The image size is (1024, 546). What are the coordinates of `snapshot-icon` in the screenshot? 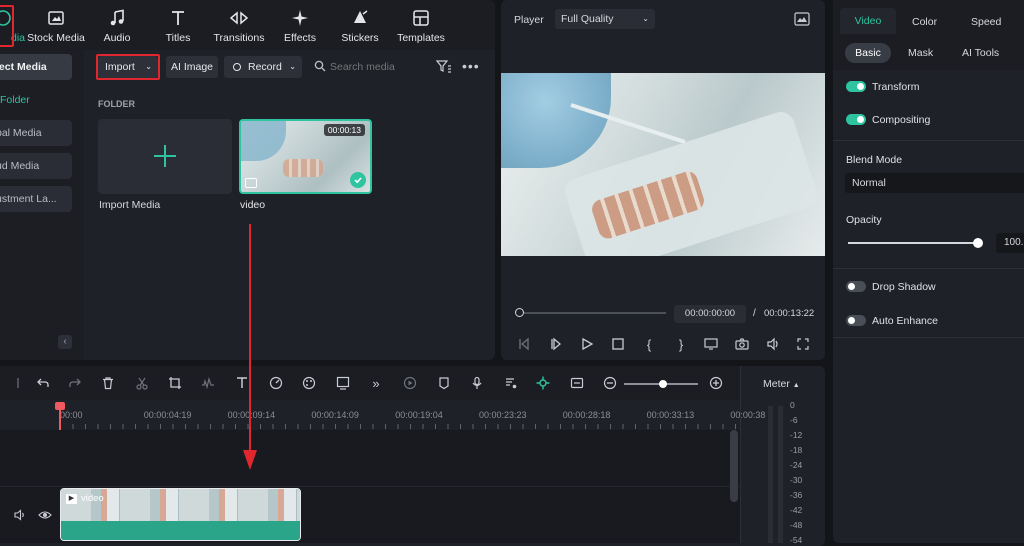 It's located at (802, 19).